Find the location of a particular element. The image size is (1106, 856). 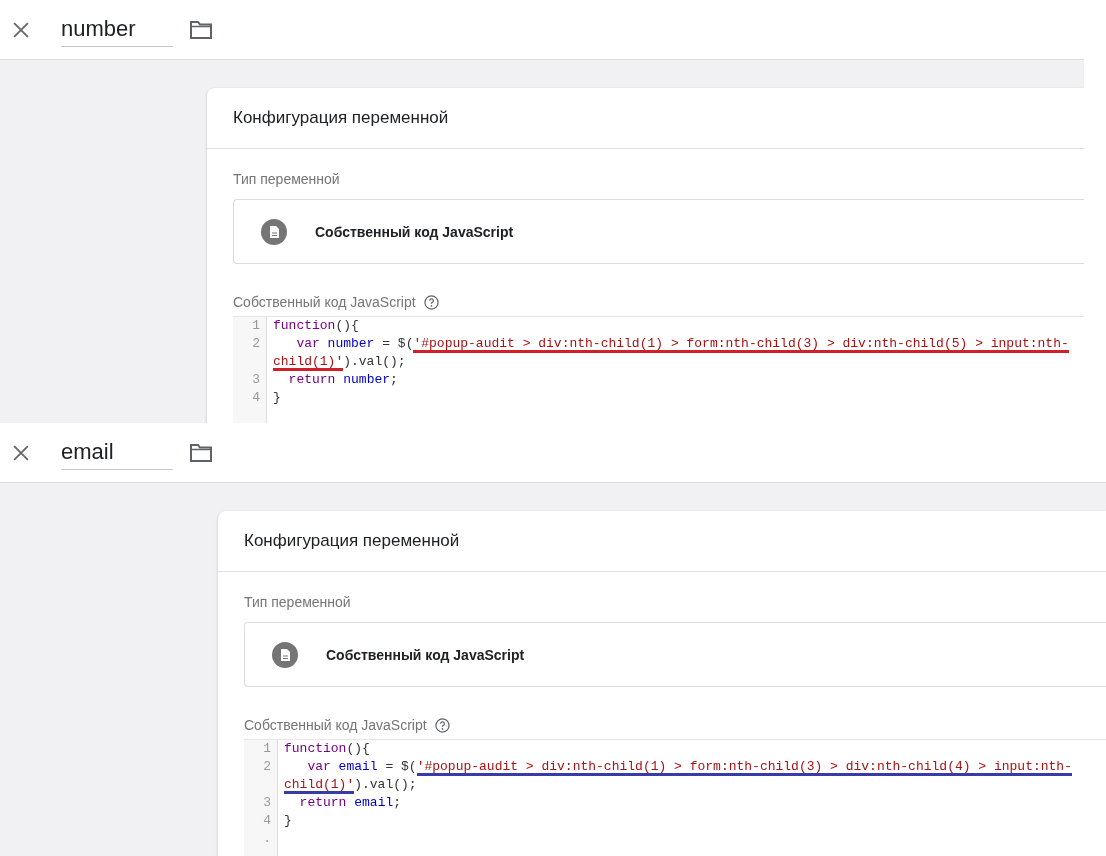

line-number: . is located at coordinates (267, 838).